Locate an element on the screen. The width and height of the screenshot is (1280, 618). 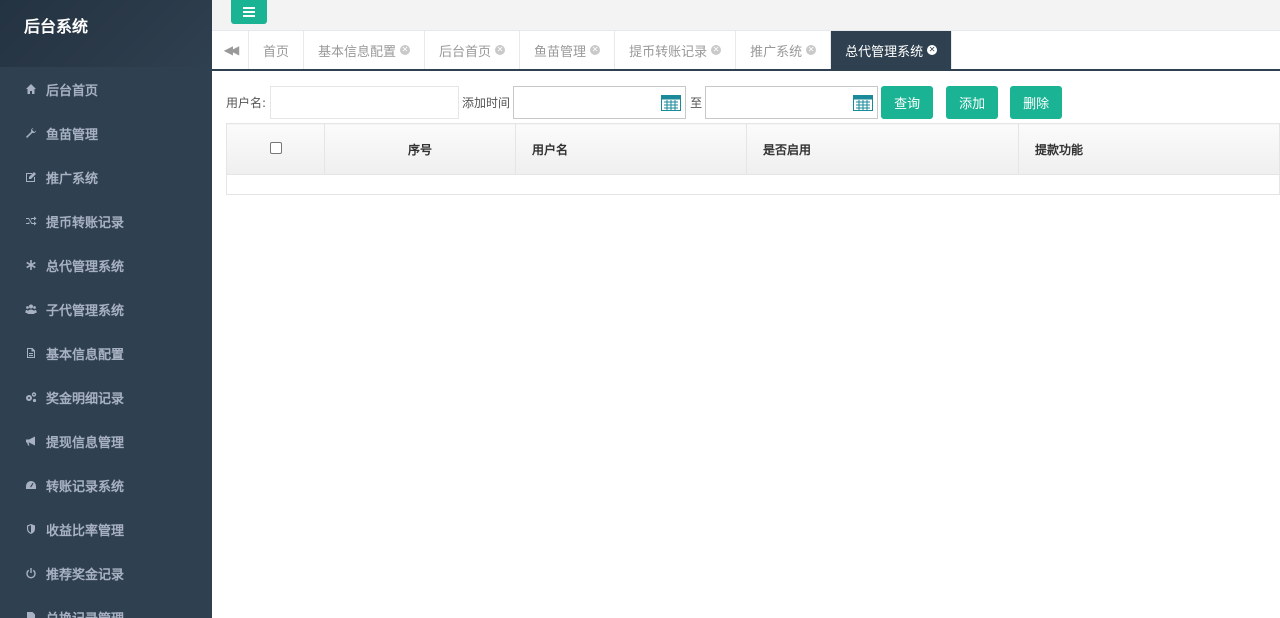
select-all-checkbox is located at coordinates (275, 147).